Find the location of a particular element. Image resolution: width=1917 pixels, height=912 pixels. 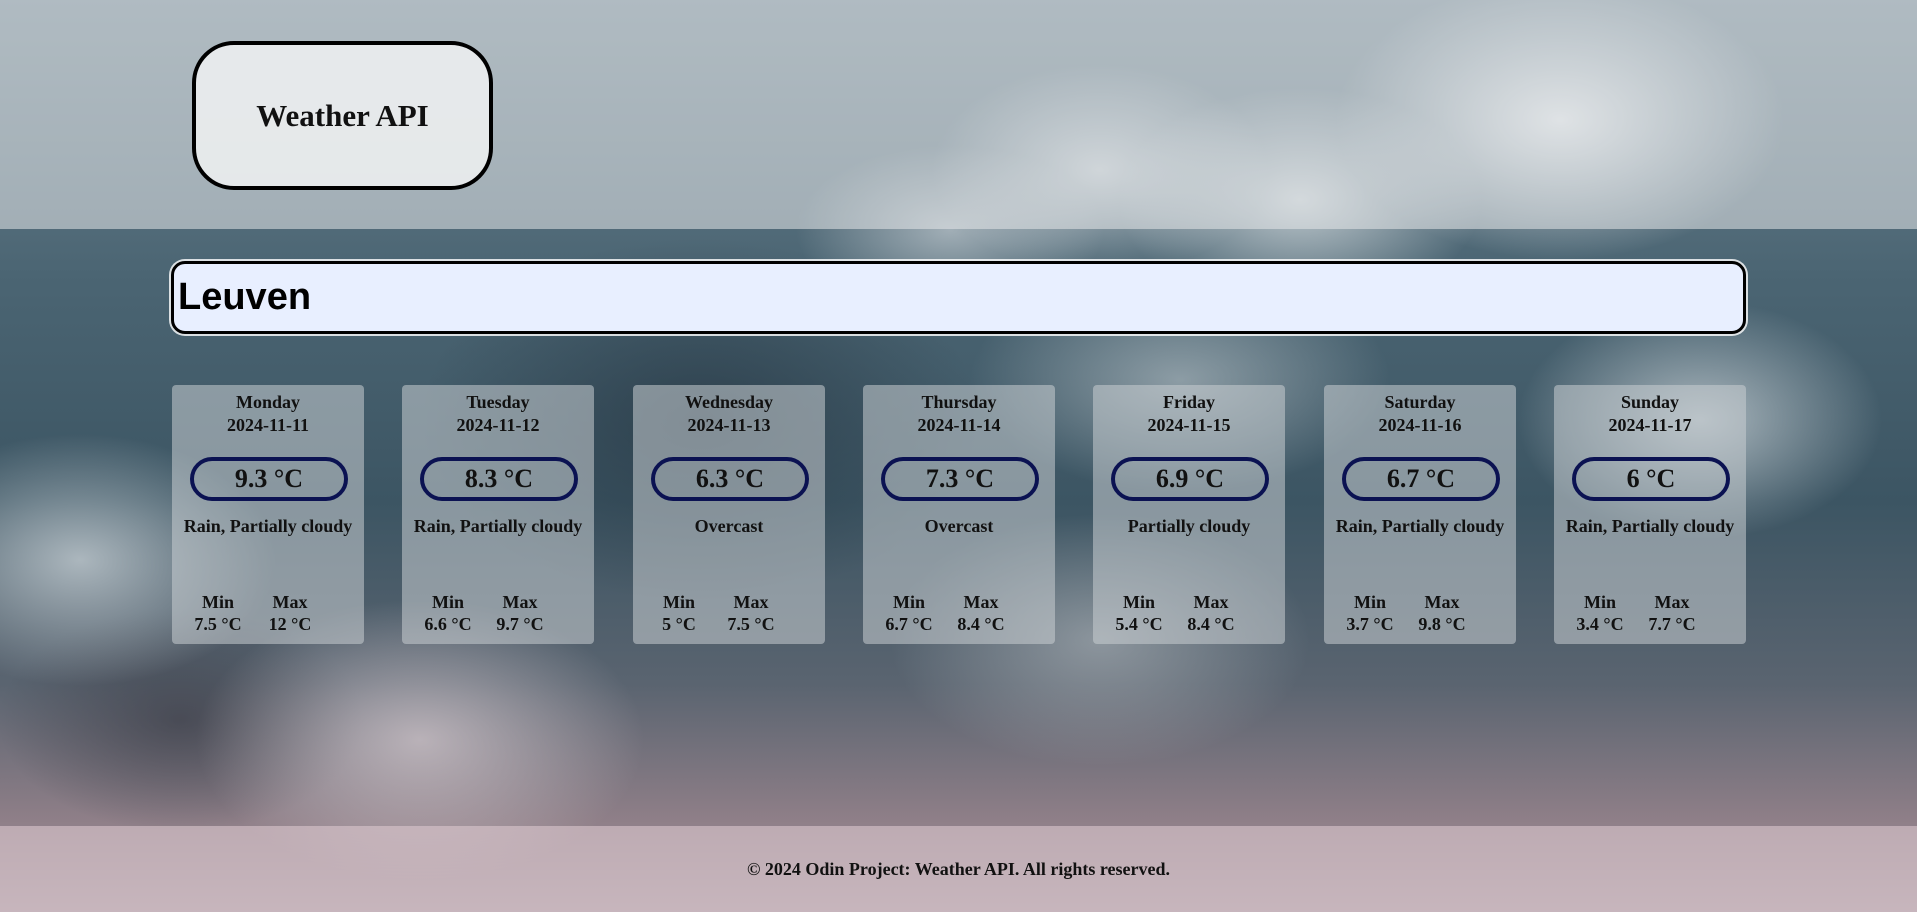

max-value: 12 °C is located at coordinates (290, 624).